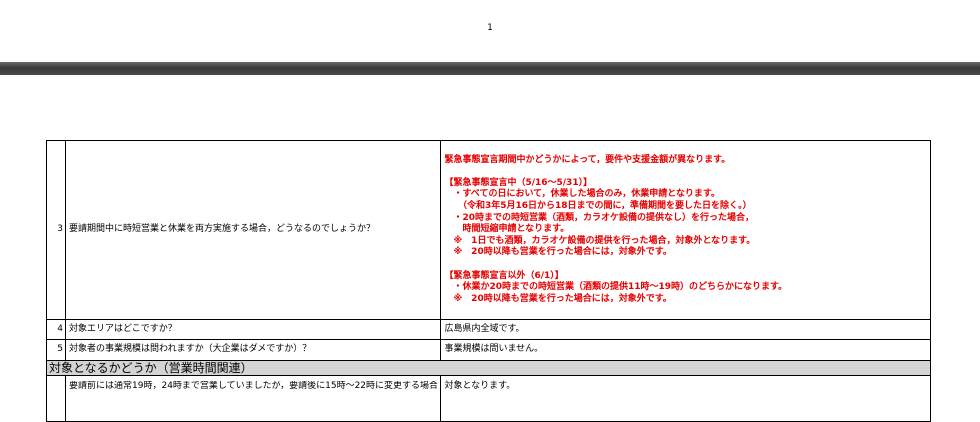 The image size is (980, 422). I want to click on previous-page-bottom: 1, so click(490, 31).